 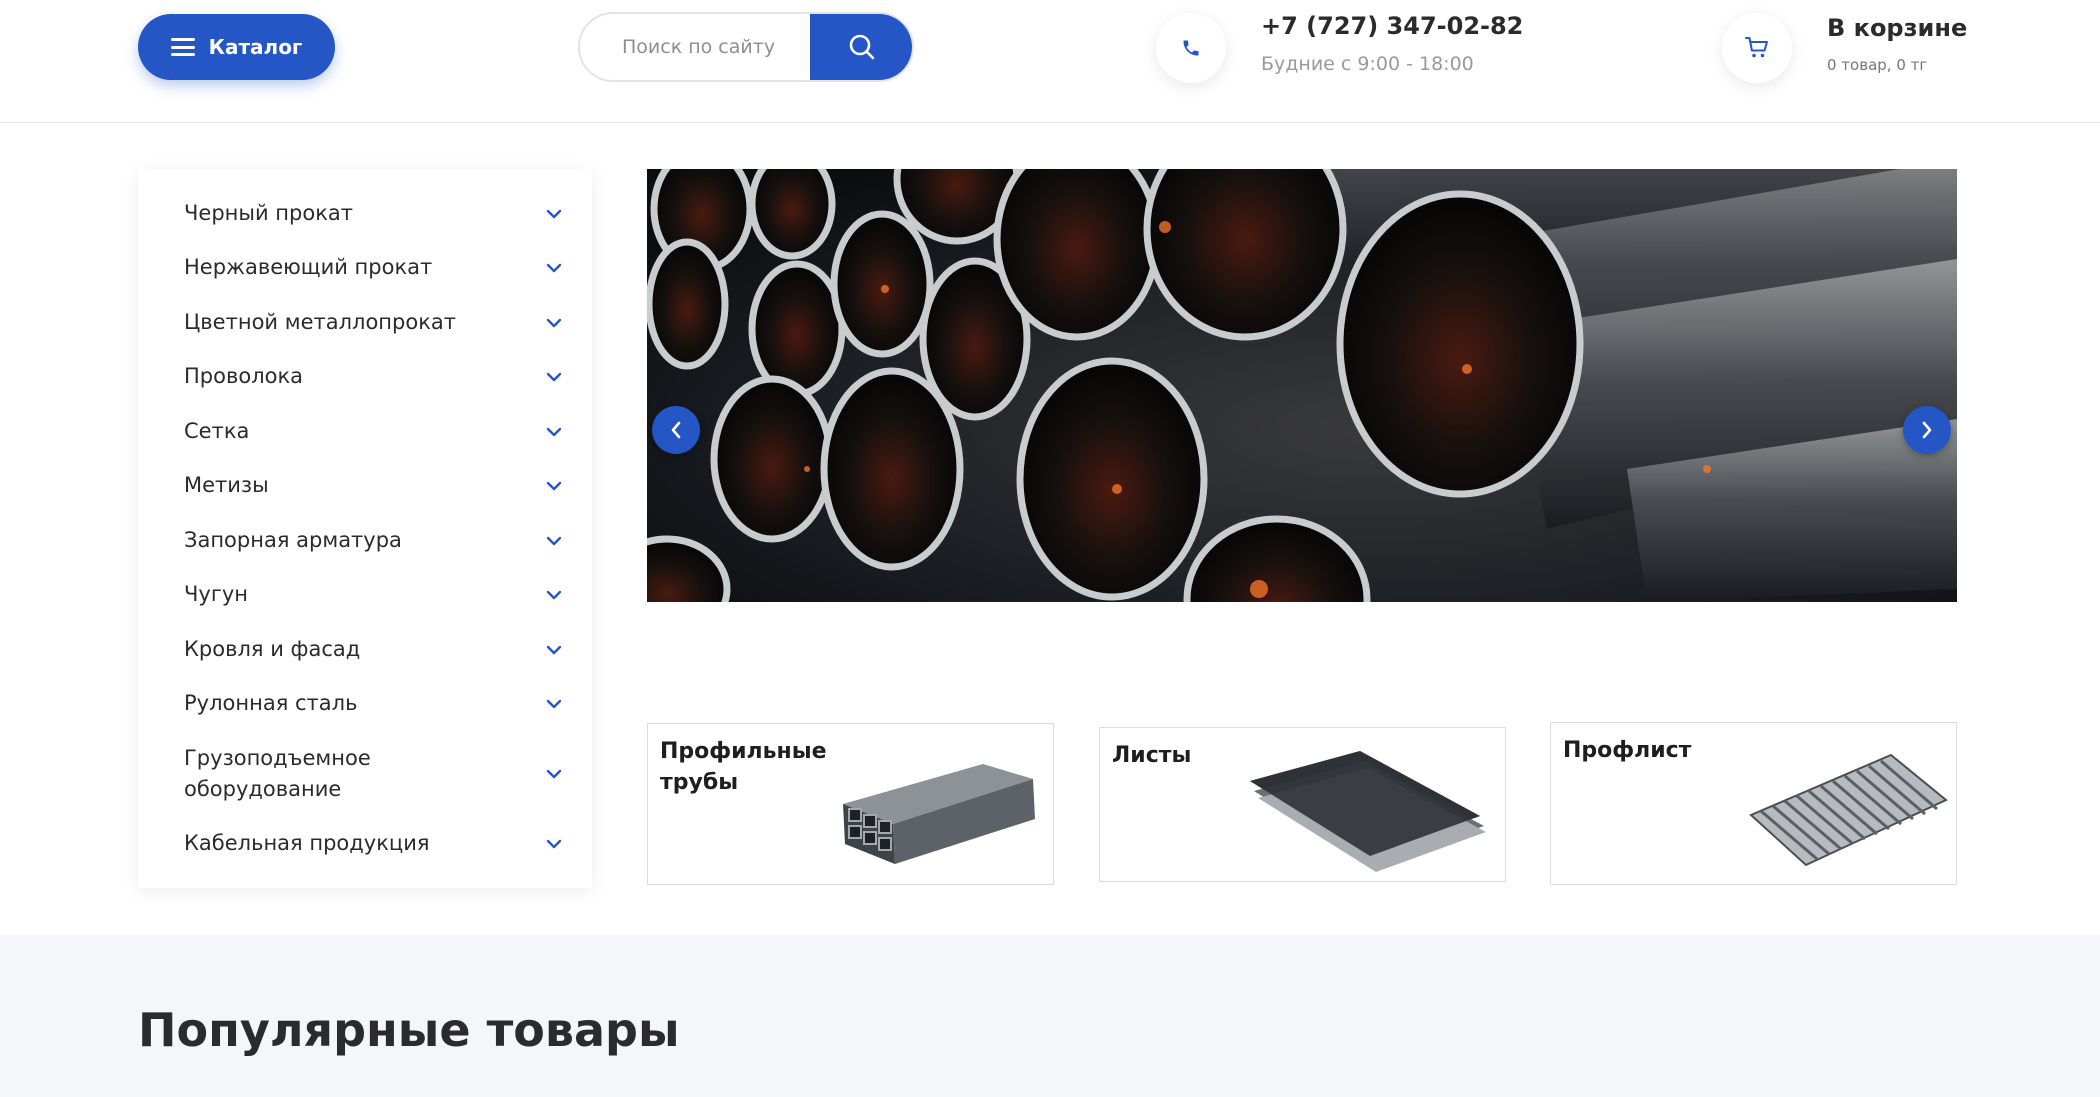 What do you see at coordinates (373, 594) in the screenshot?
I see `sidebar-item-cast-iron: Чугун` at bounding box center [373, 594].